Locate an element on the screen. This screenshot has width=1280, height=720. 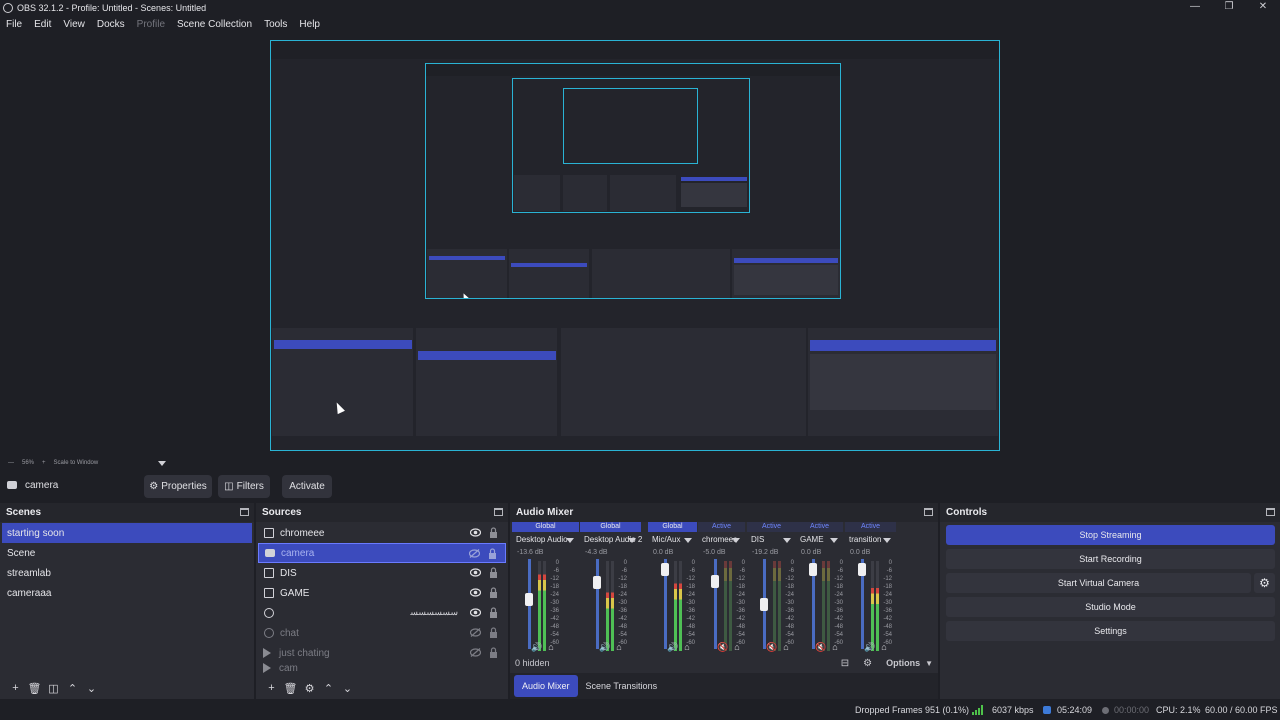
scene-item: cameraaa is located at coordinates (127, 593).